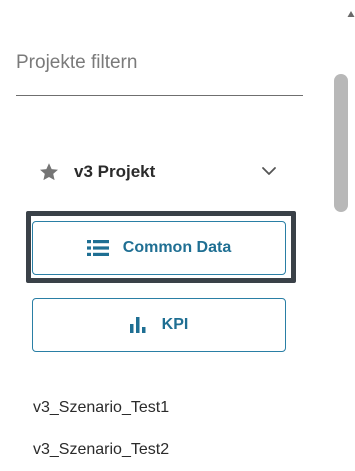 The height and width of the screenshot is (471, 355). What do you see at coordinates (159, 325) in the screenshot?
I see `kpi-button: KPI` at bounding box center [159, 325].